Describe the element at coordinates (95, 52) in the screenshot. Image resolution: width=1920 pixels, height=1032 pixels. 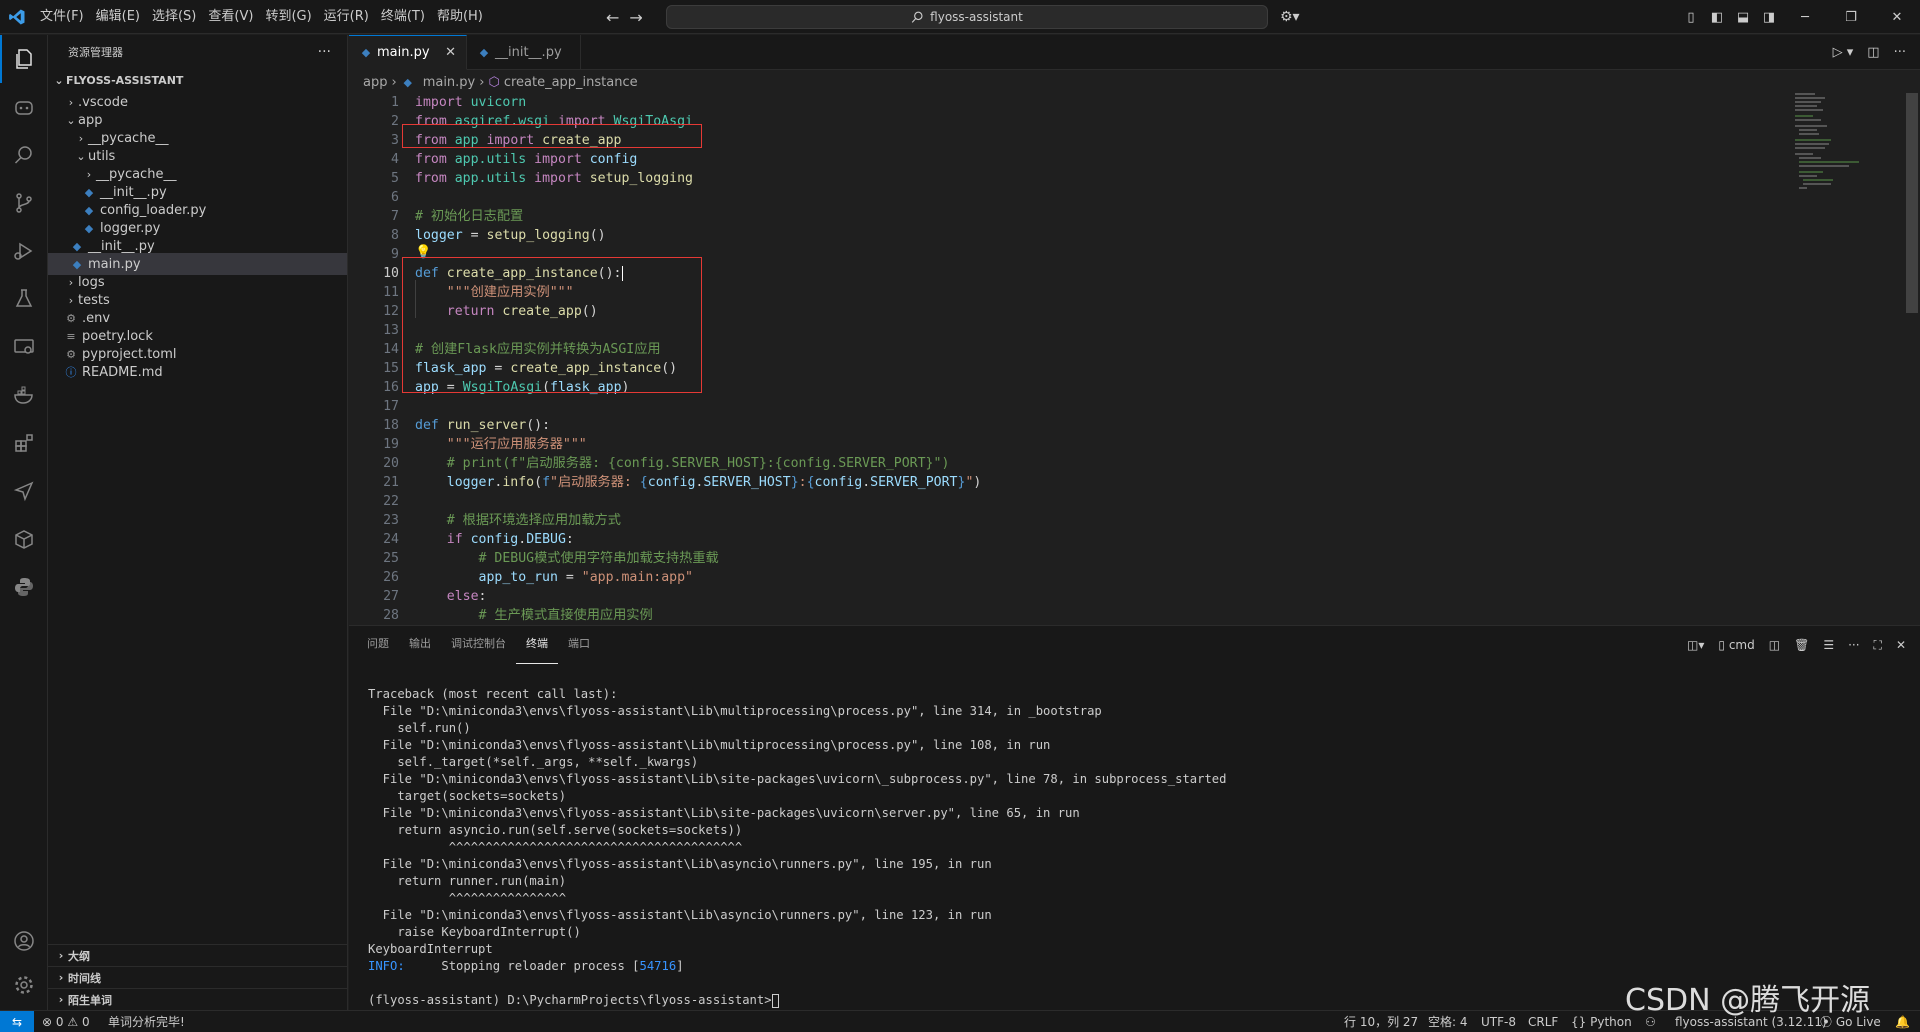
I see `explorer-title: 资源管理器` at that location.